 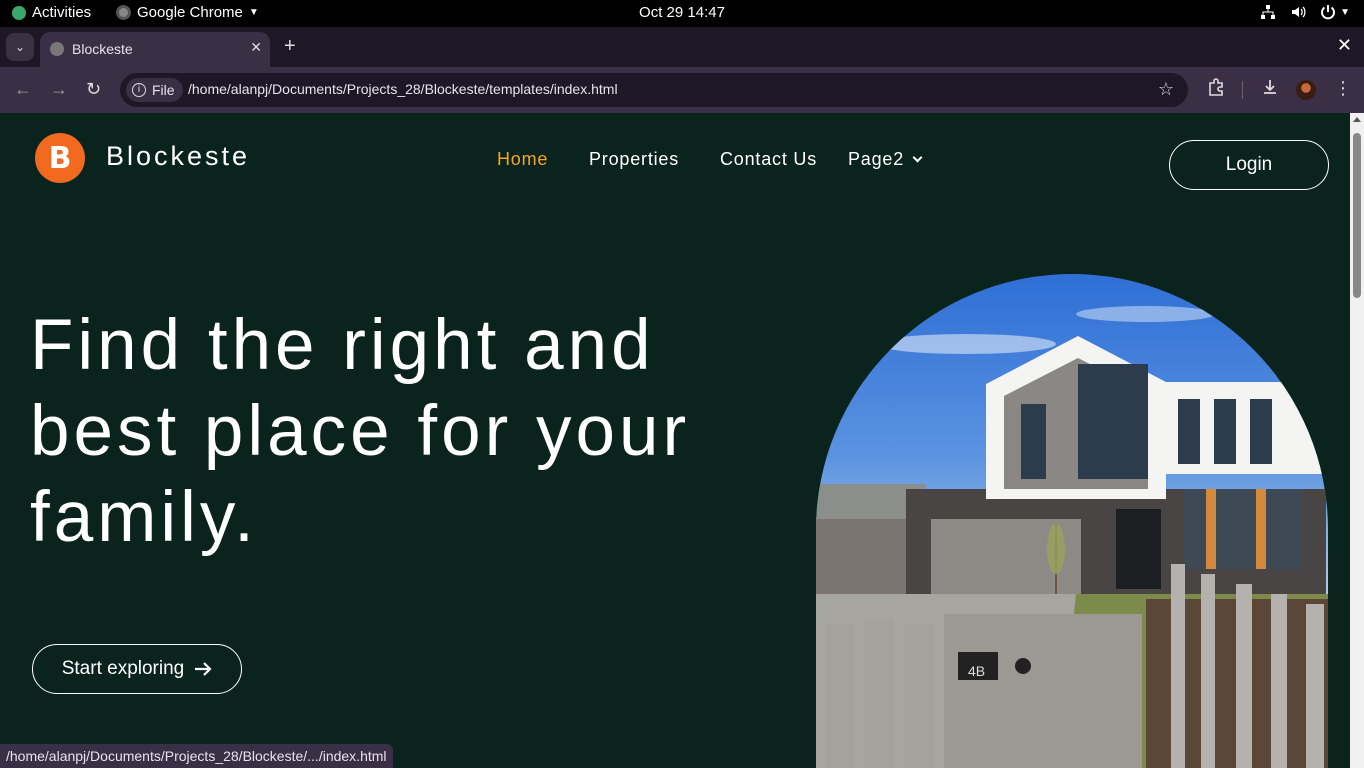 What do you see at coordinates (23, 89) in the screenshot?
I see `back-icon: ←` at bounding box center [23, 89].